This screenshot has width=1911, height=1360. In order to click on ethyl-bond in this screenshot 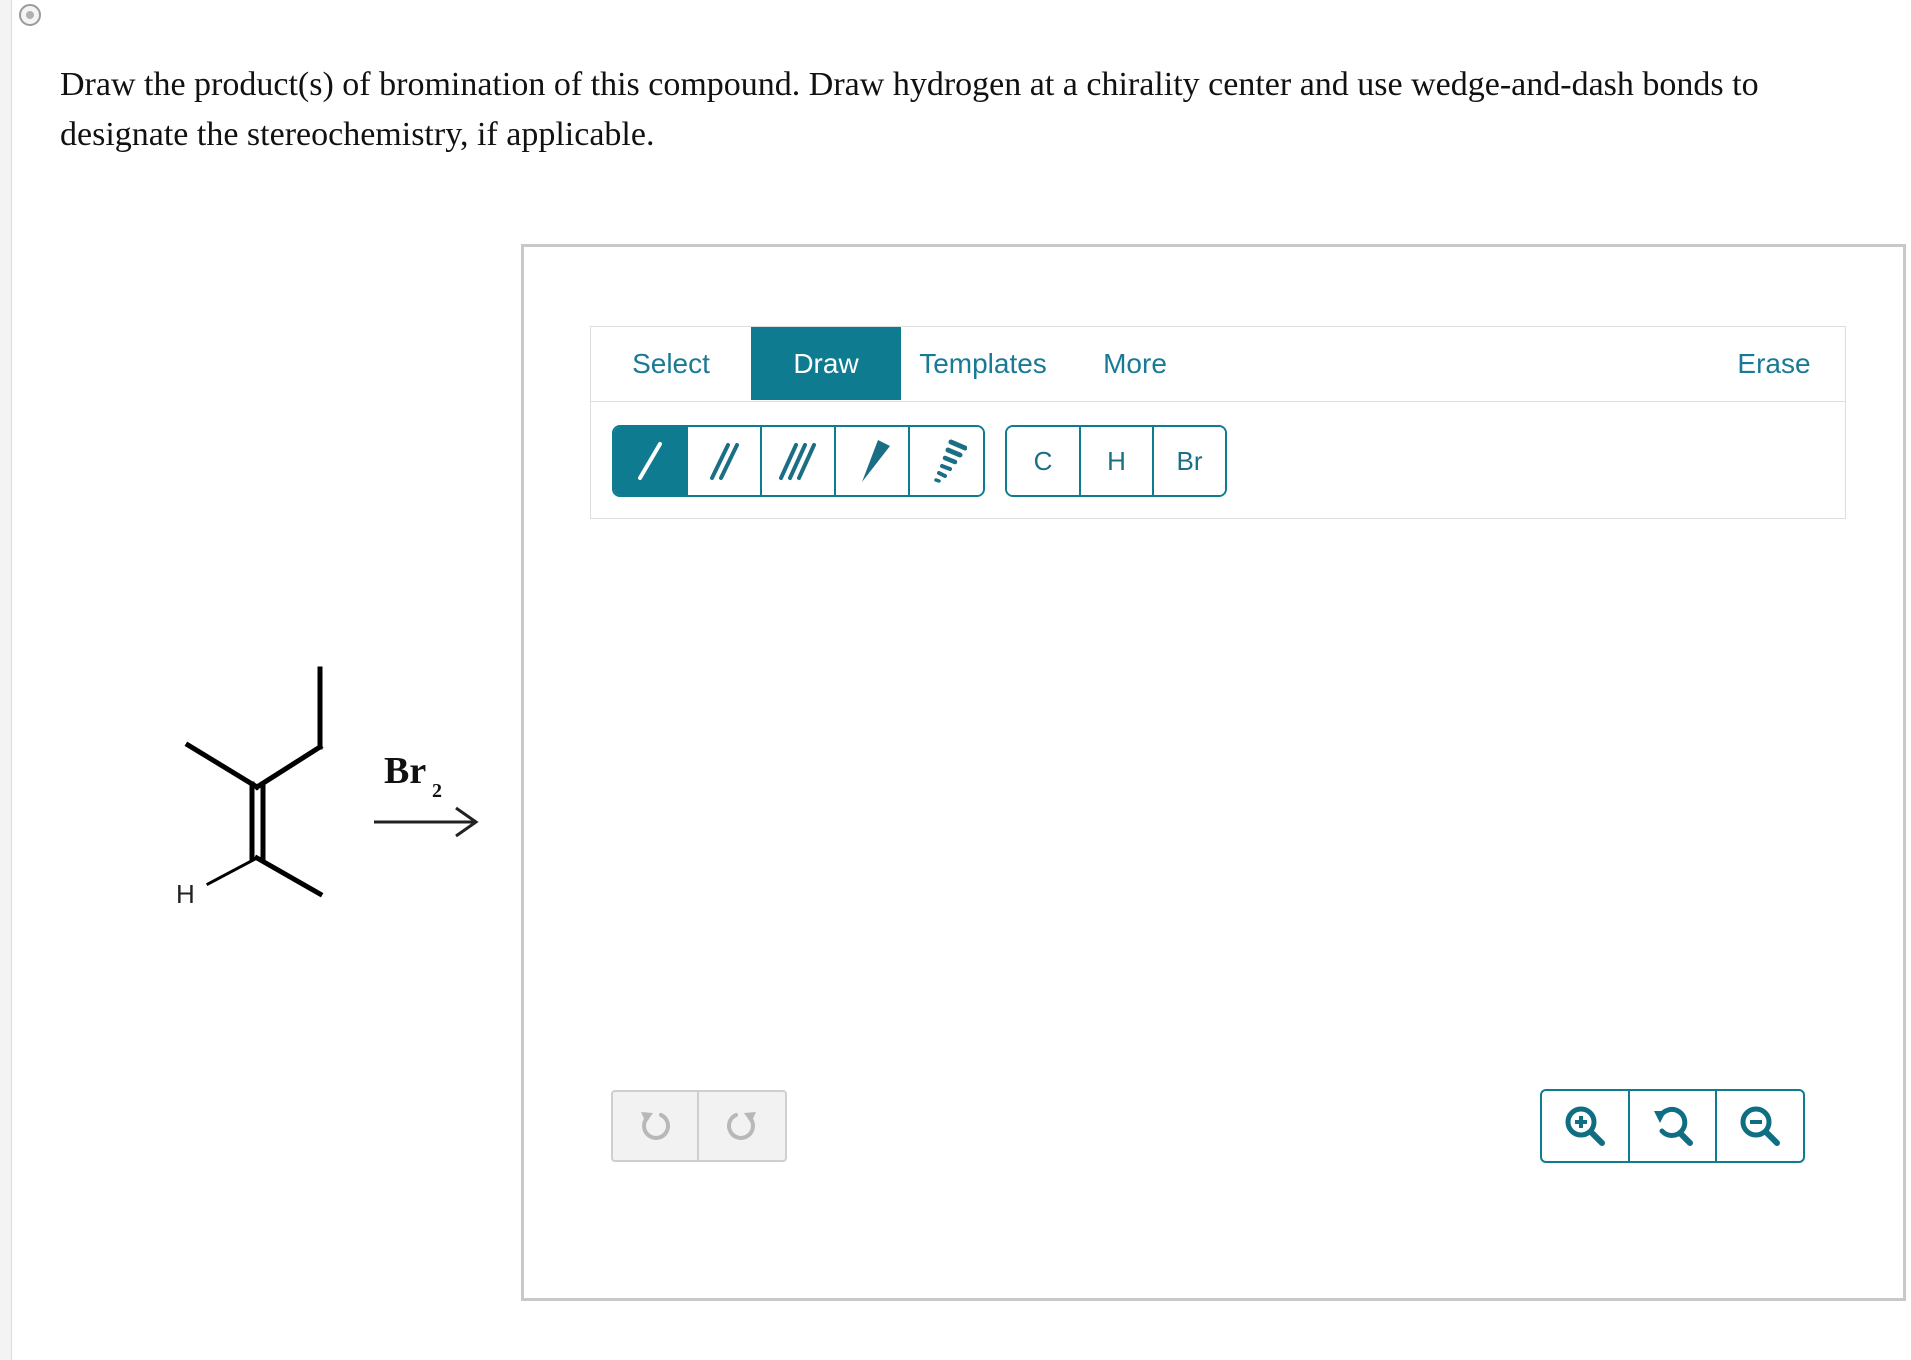, I will do `click(288, 767)`.